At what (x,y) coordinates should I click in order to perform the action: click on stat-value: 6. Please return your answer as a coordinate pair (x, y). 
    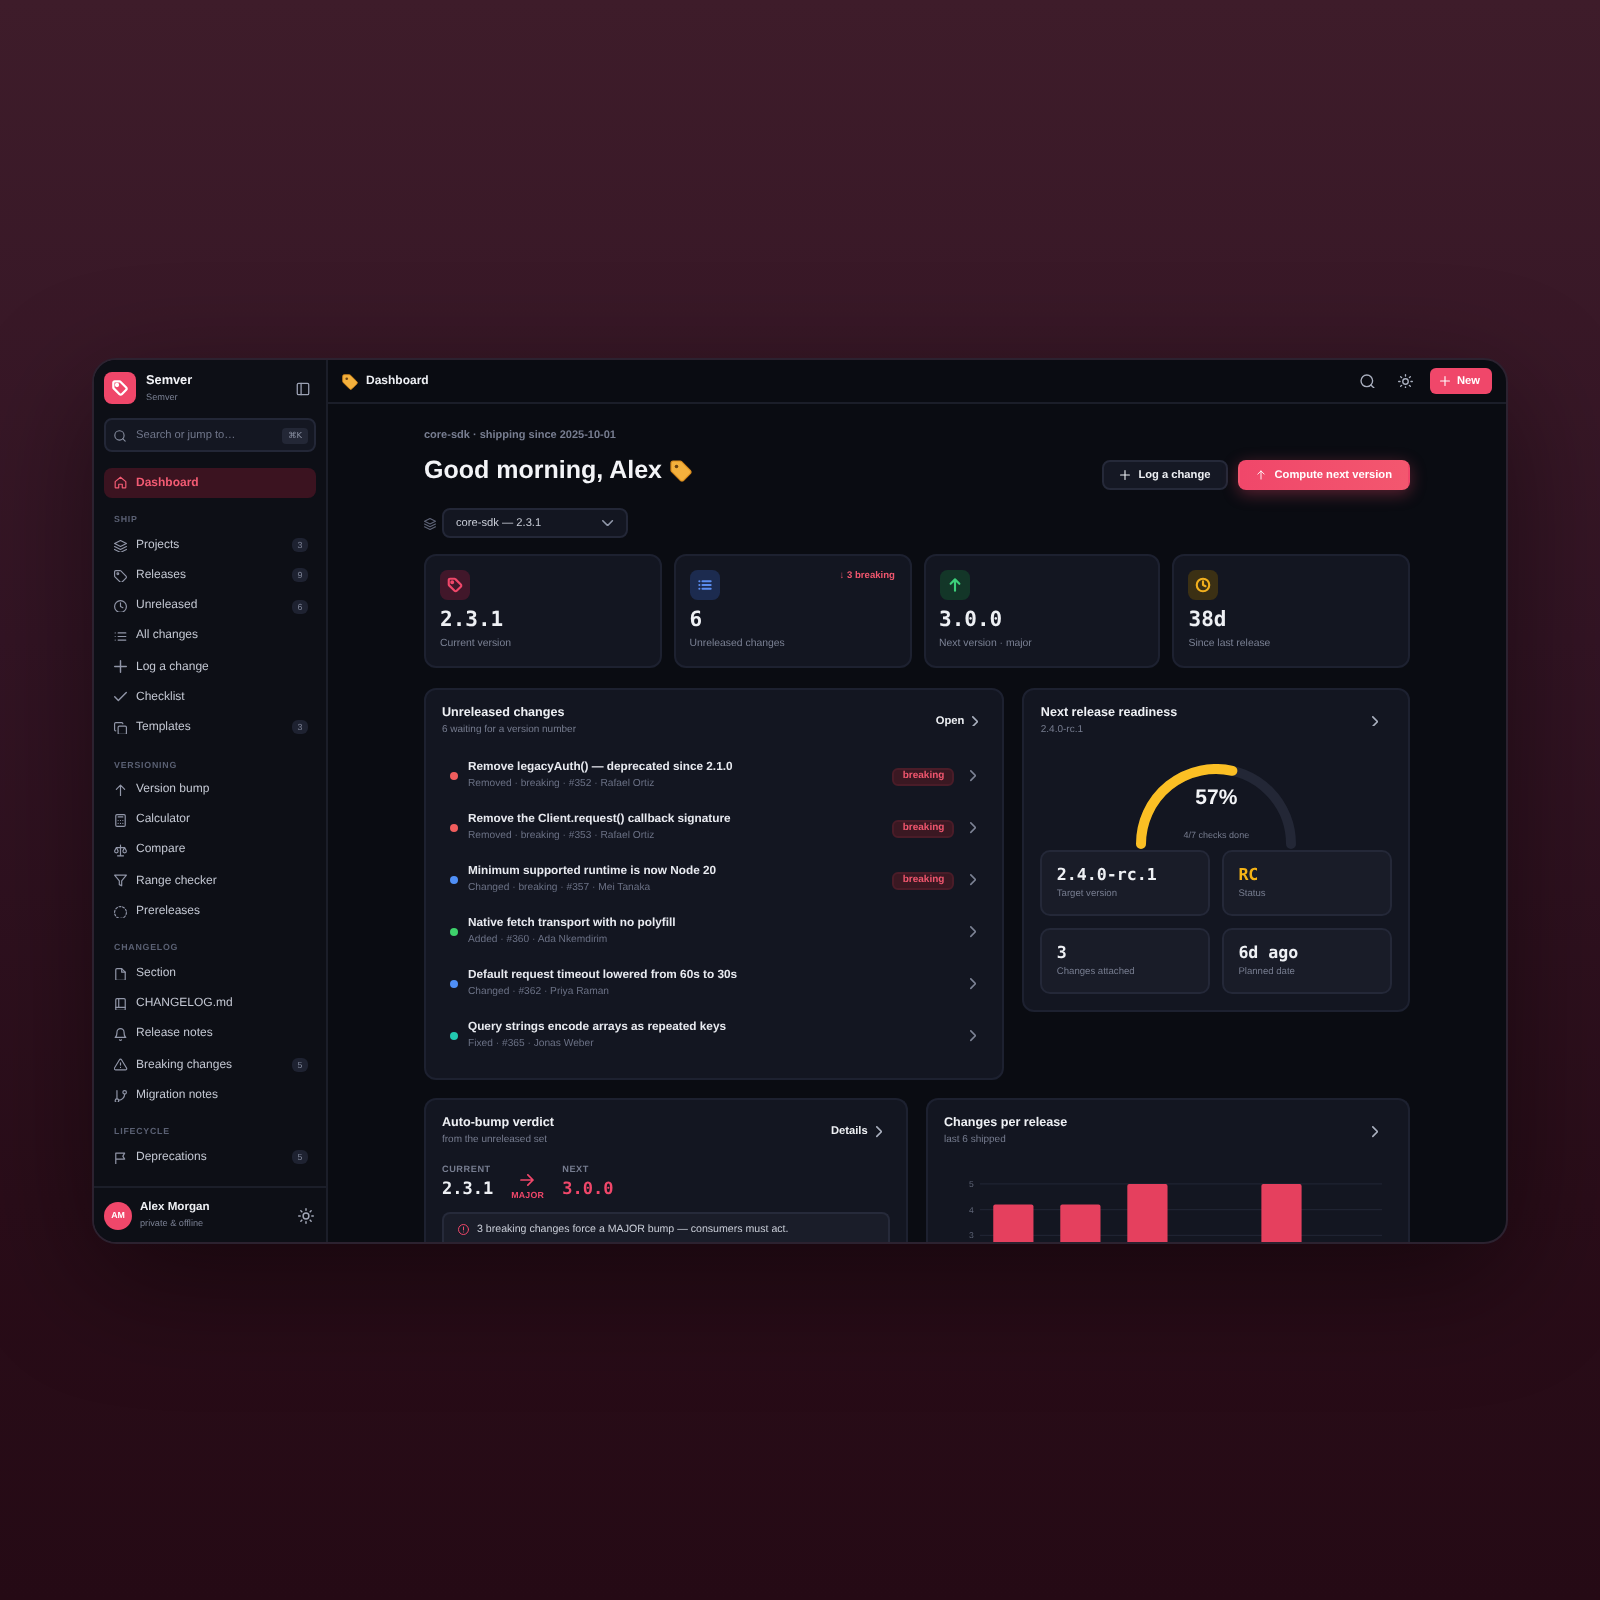
    Looking at the image, I should click on (696, 620).